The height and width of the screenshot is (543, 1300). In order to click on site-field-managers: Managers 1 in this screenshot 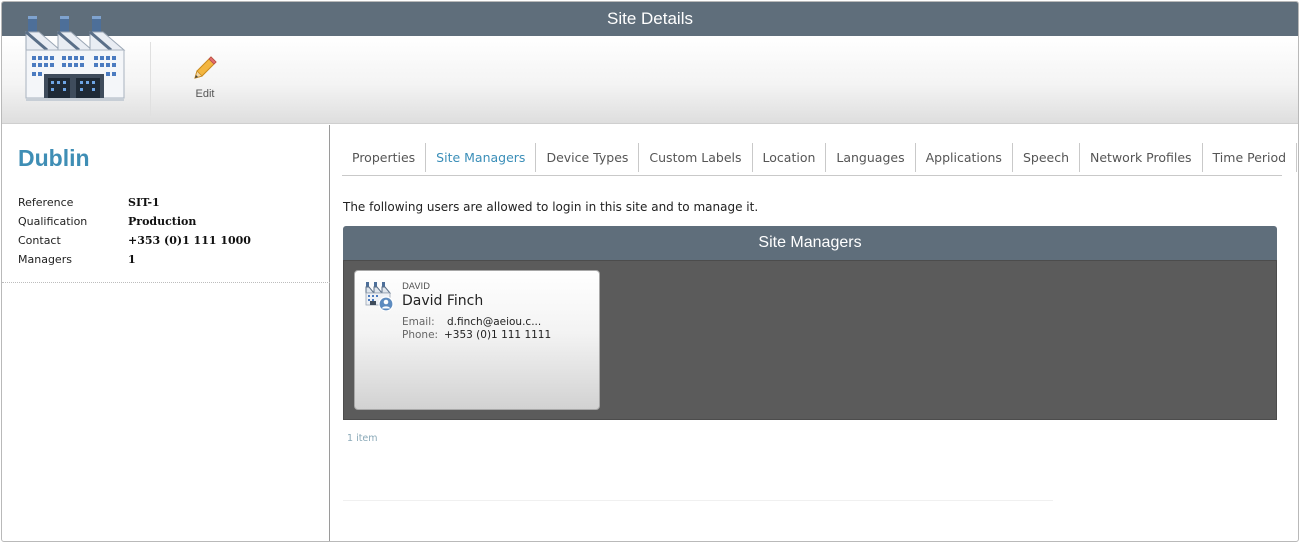, I will do `click(134, 261)`.